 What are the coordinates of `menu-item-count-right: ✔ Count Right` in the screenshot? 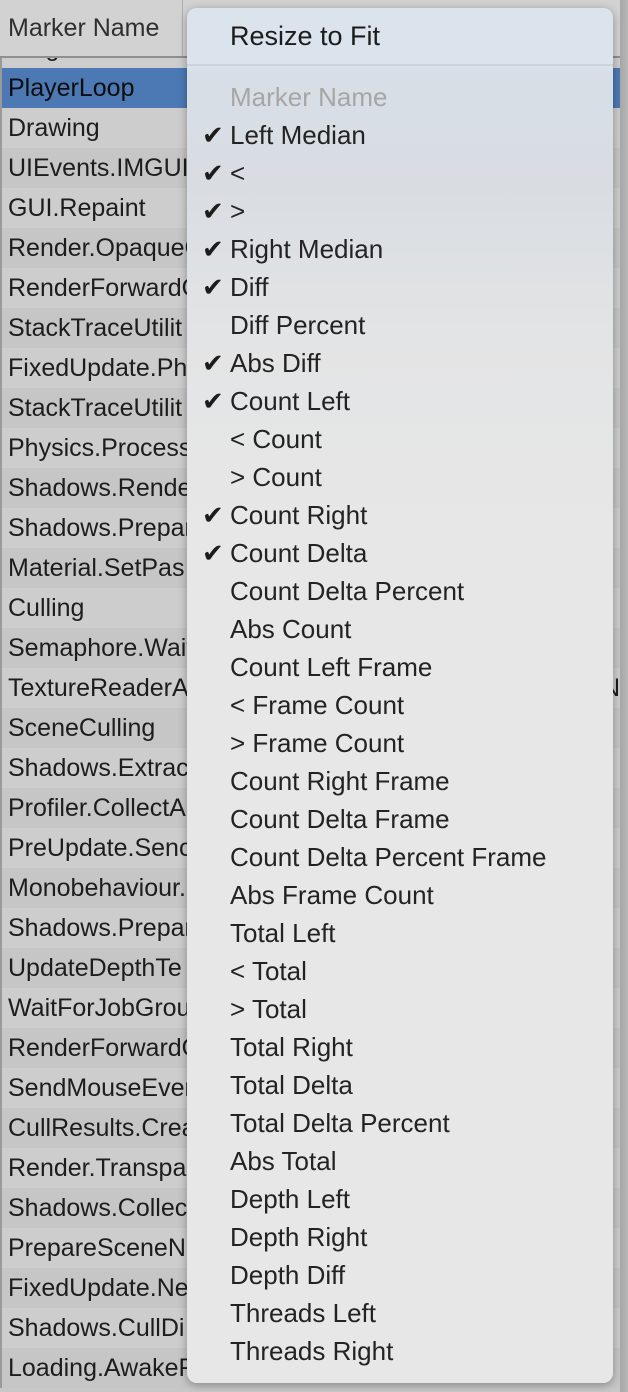 It's located at (400, 515).